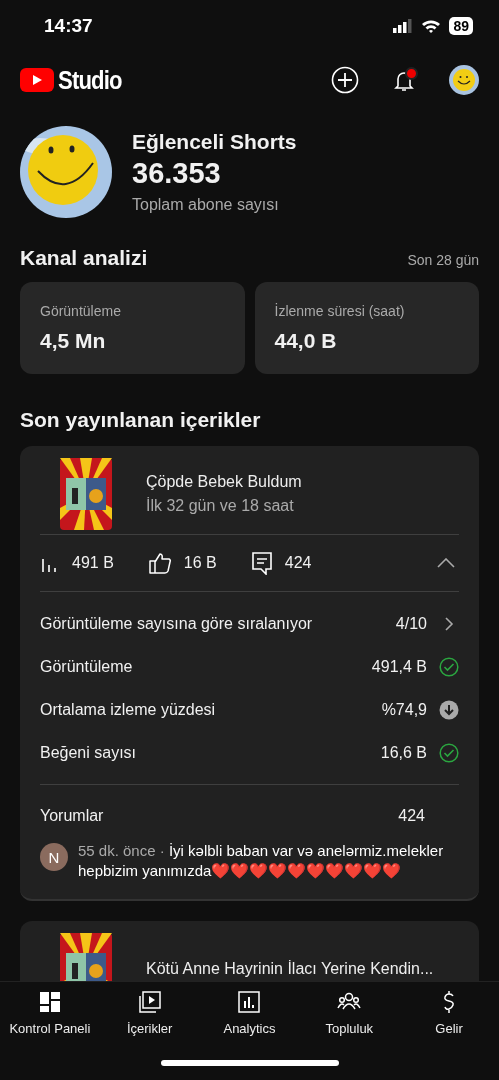  I want to click on nav-tab: İçerikler, so click(149, 1013).